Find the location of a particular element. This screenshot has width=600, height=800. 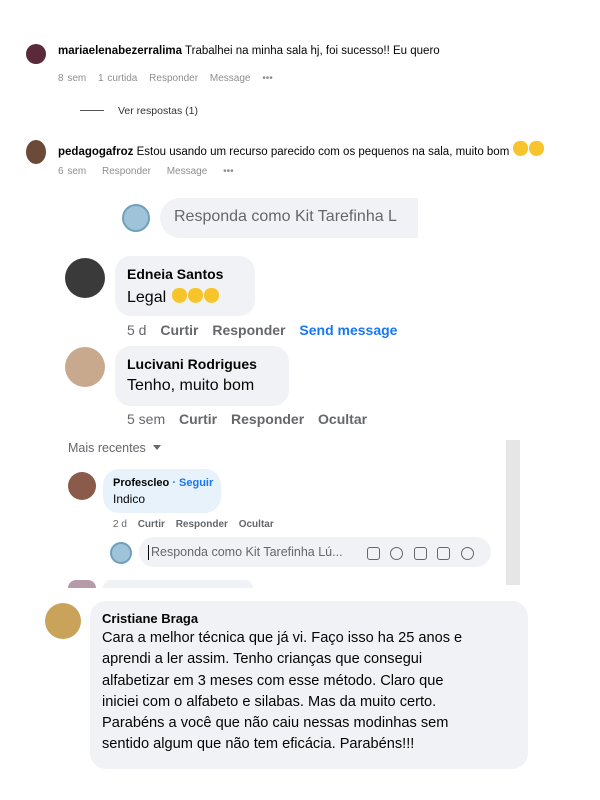

reply-input: Responda como Kit Tarefinha L is located at coordinates (289, 218).